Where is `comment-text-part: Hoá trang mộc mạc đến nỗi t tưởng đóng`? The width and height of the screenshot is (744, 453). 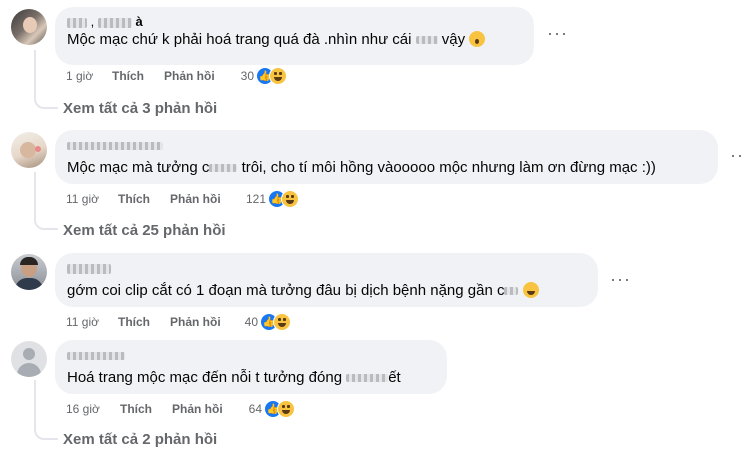 comment-text-part: Hoá trang mộc mạc đến nỗi t tưởng đóng is located at coordinates (205, 377).